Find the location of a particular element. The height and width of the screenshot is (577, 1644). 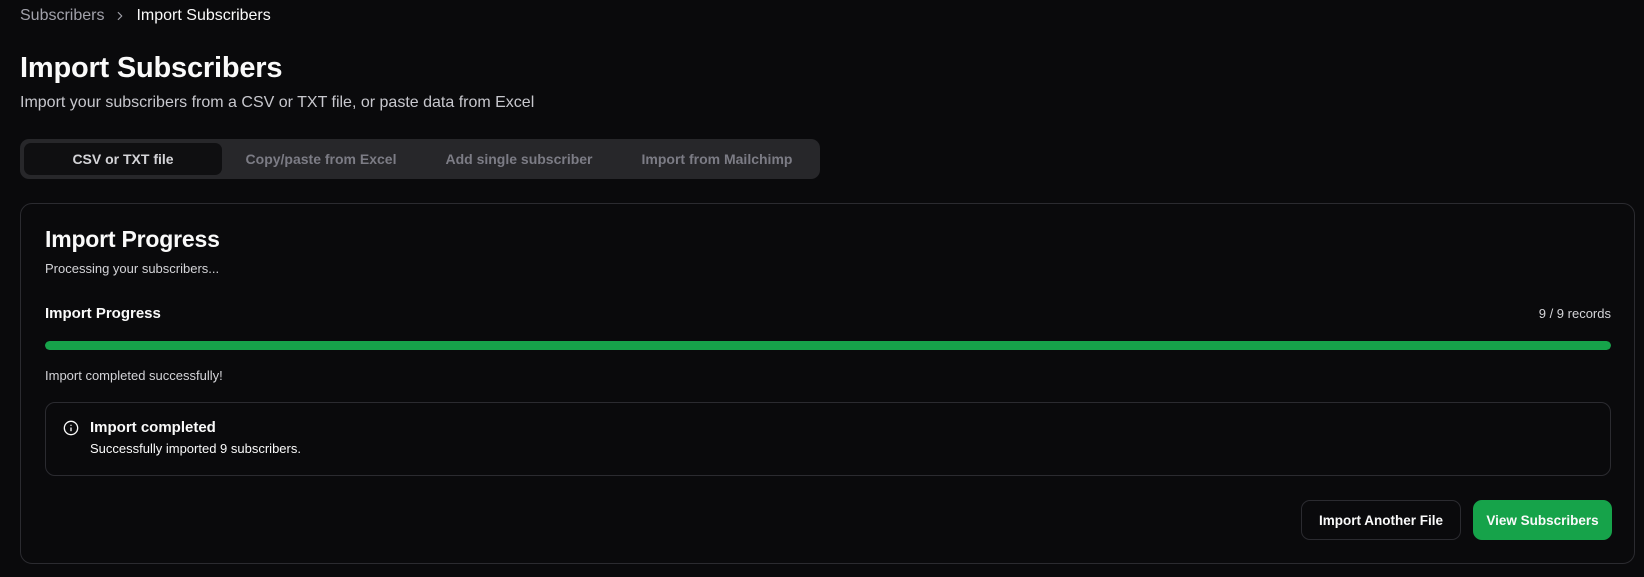

info-icon is located at coordinates (71, 428).